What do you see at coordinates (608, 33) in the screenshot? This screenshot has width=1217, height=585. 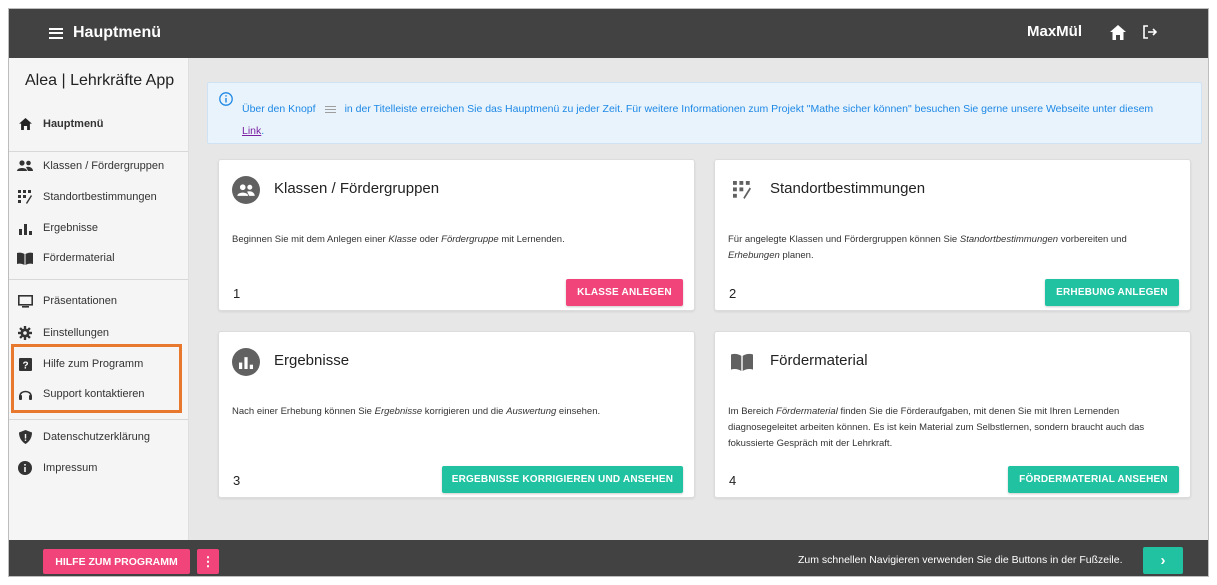 I see `top-bar: Hauptmenü MaxMül` at bounding box center [608, 33].